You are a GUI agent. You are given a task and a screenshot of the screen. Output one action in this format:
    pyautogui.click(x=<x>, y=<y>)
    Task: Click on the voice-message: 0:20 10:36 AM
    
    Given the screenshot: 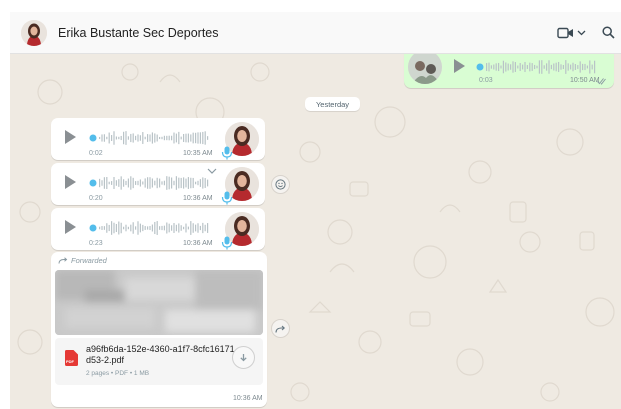 What is the action you would take?
    pyautogui.click(x=158, y=184)
    